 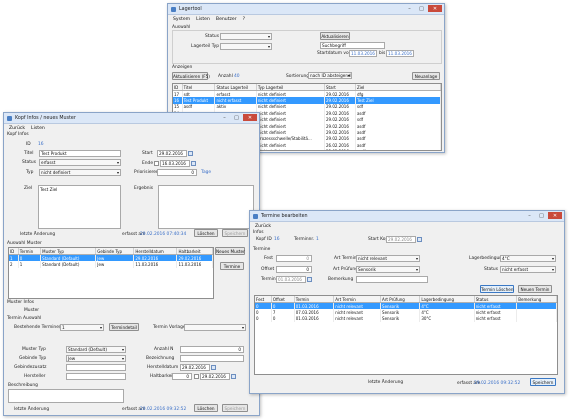 What do you see at coordinates (206, 207) in the screenshot?
I see `ergebnis-textarea` at bounding box center [206, 207].